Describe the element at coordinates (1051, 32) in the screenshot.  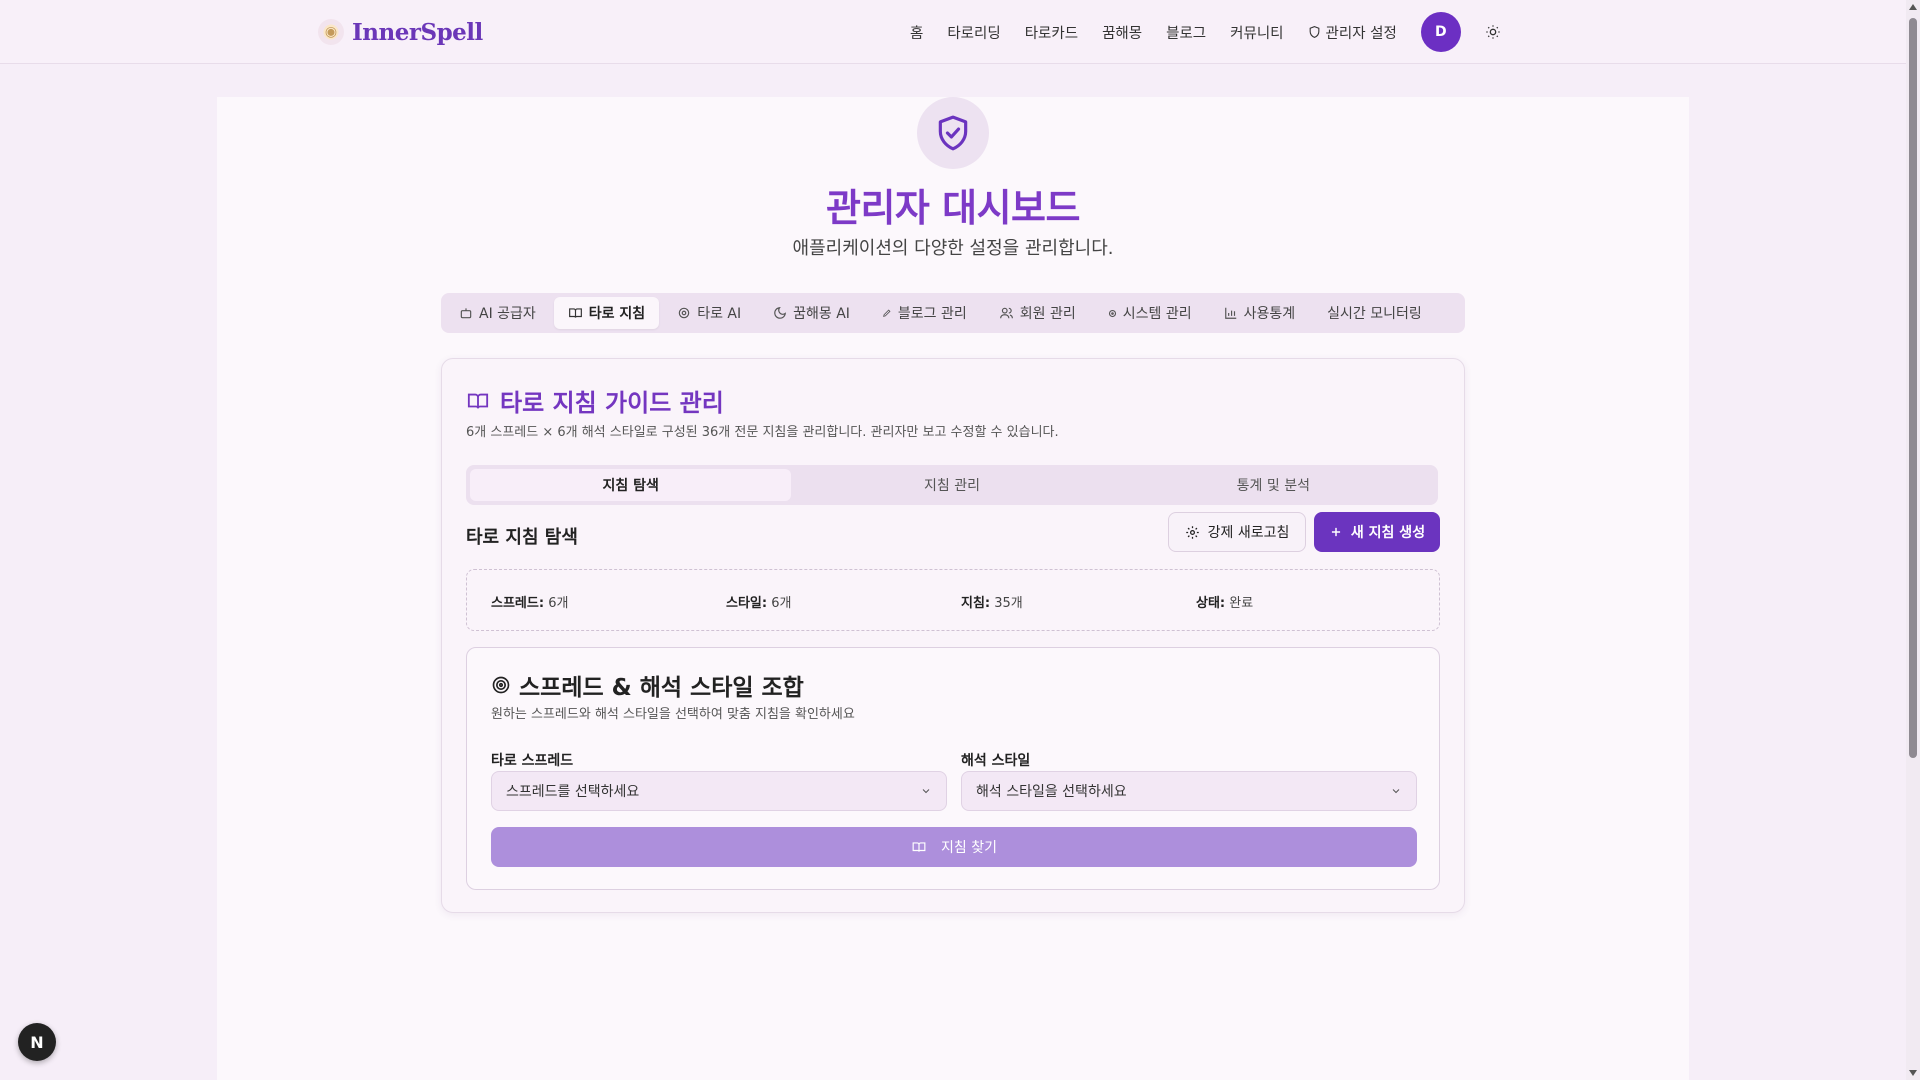
I see `nav-tarot-cards: 타로카드` at that location.